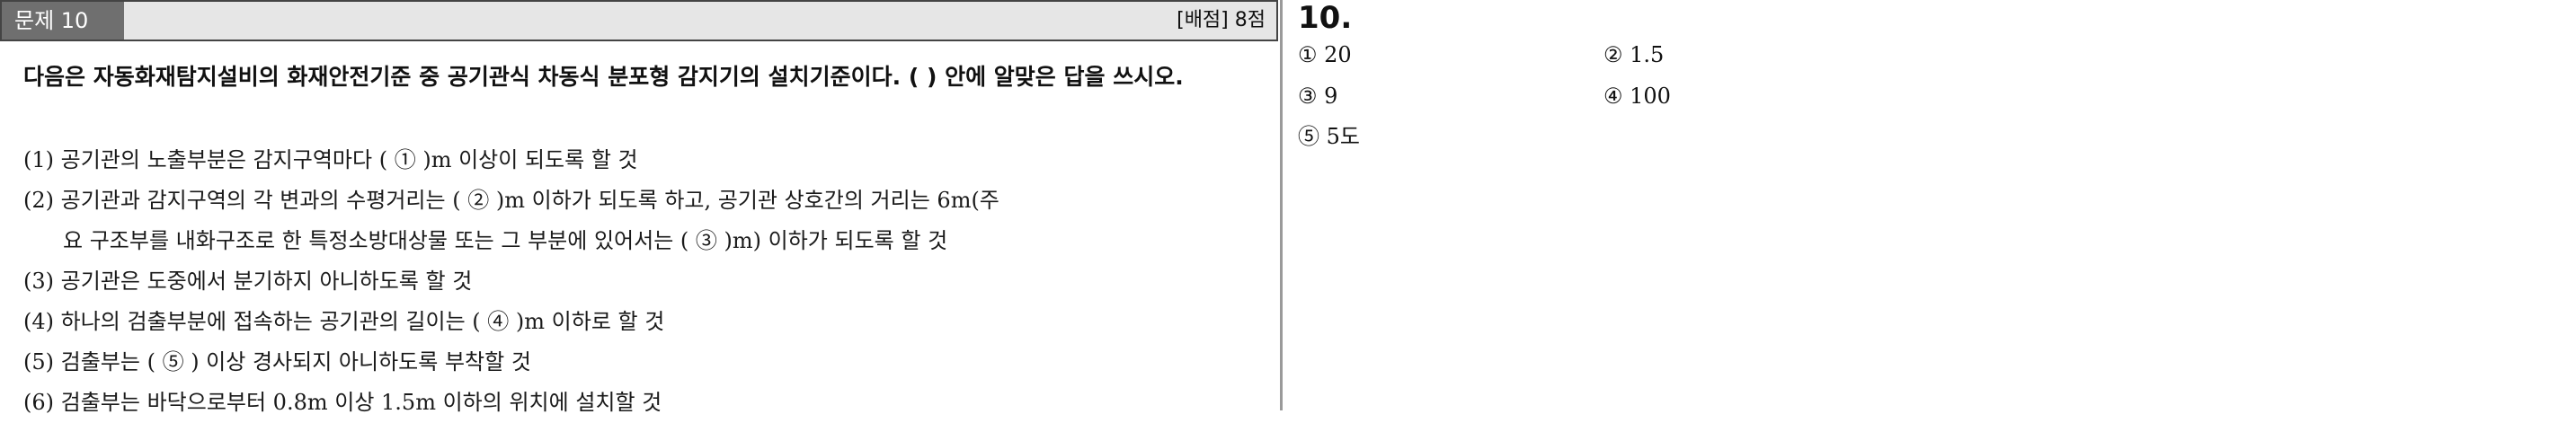  Describe the element at coordinates (1637, 96) in the screenshot. I see `answer-item-4: ④ 100` at that location.